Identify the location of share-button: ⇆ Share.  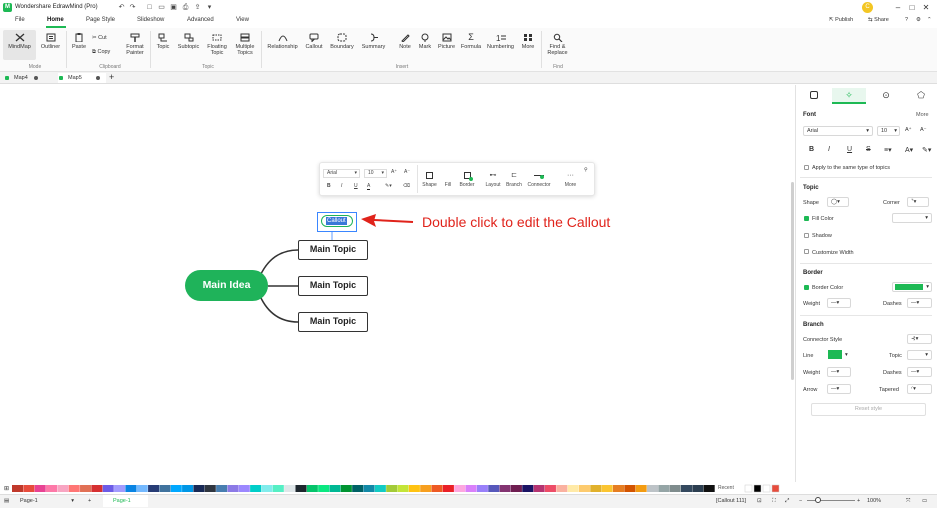
(878, 20).